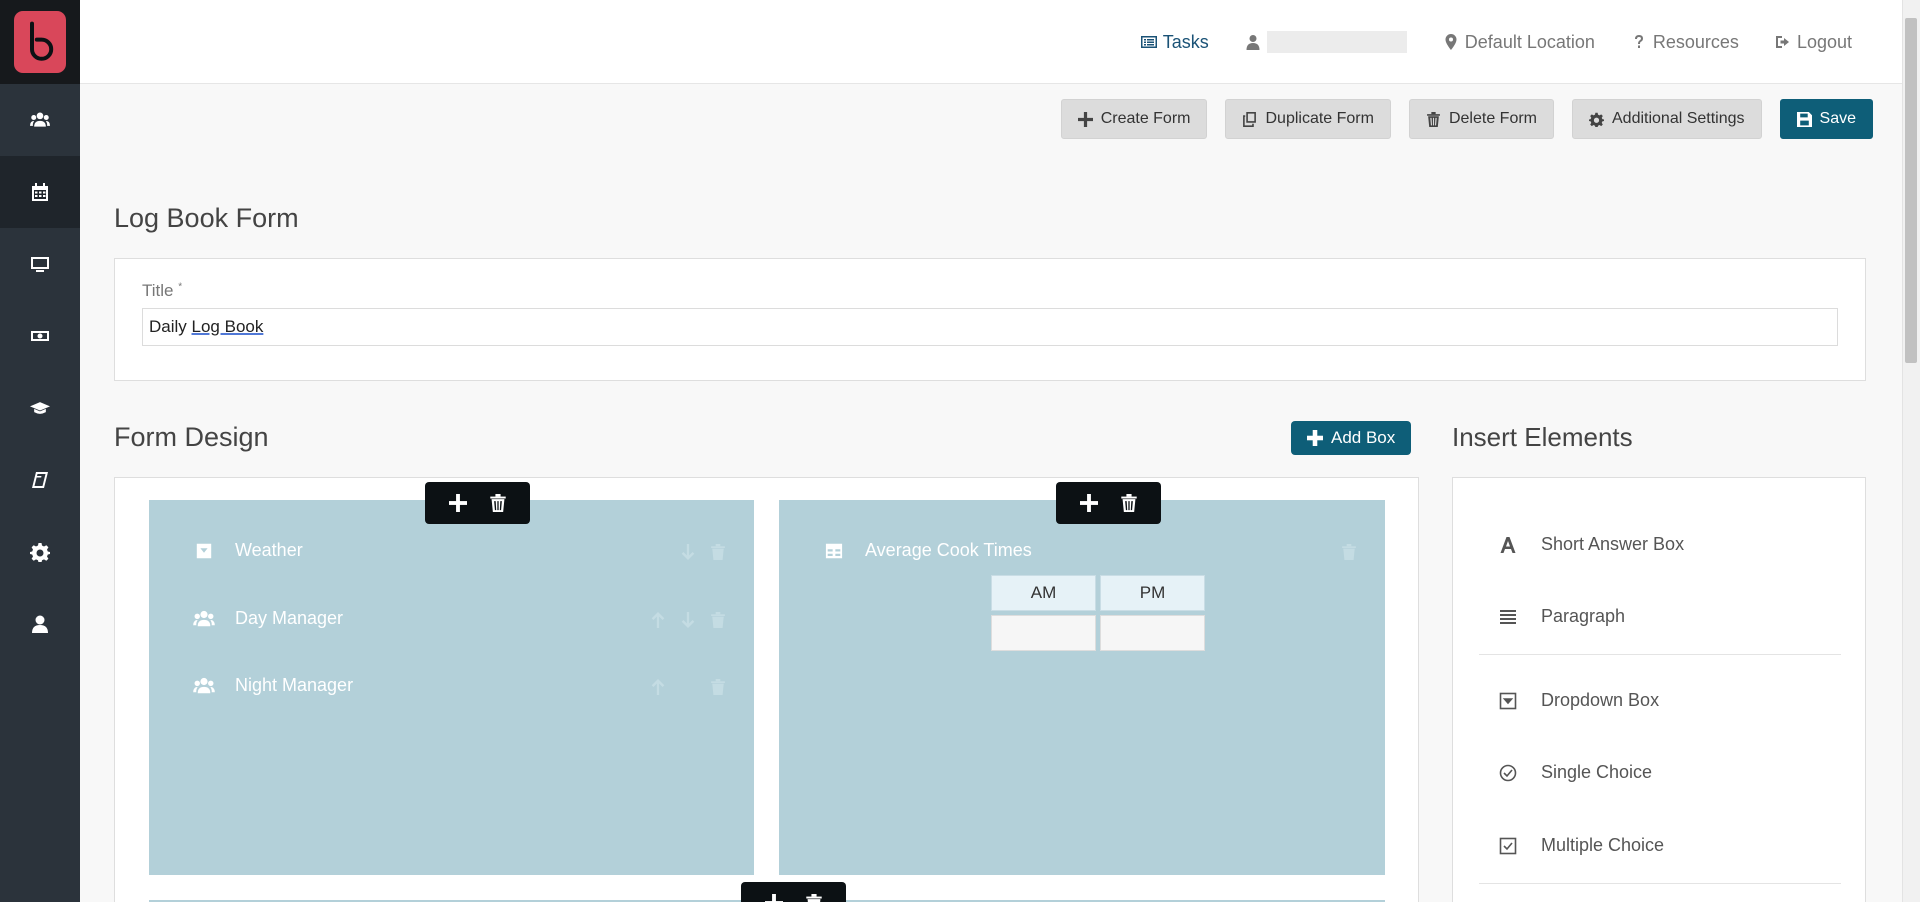 The height and width of the screenshot is (902, 1920). I want to click on field-weather: Weather, so click(248, 550).